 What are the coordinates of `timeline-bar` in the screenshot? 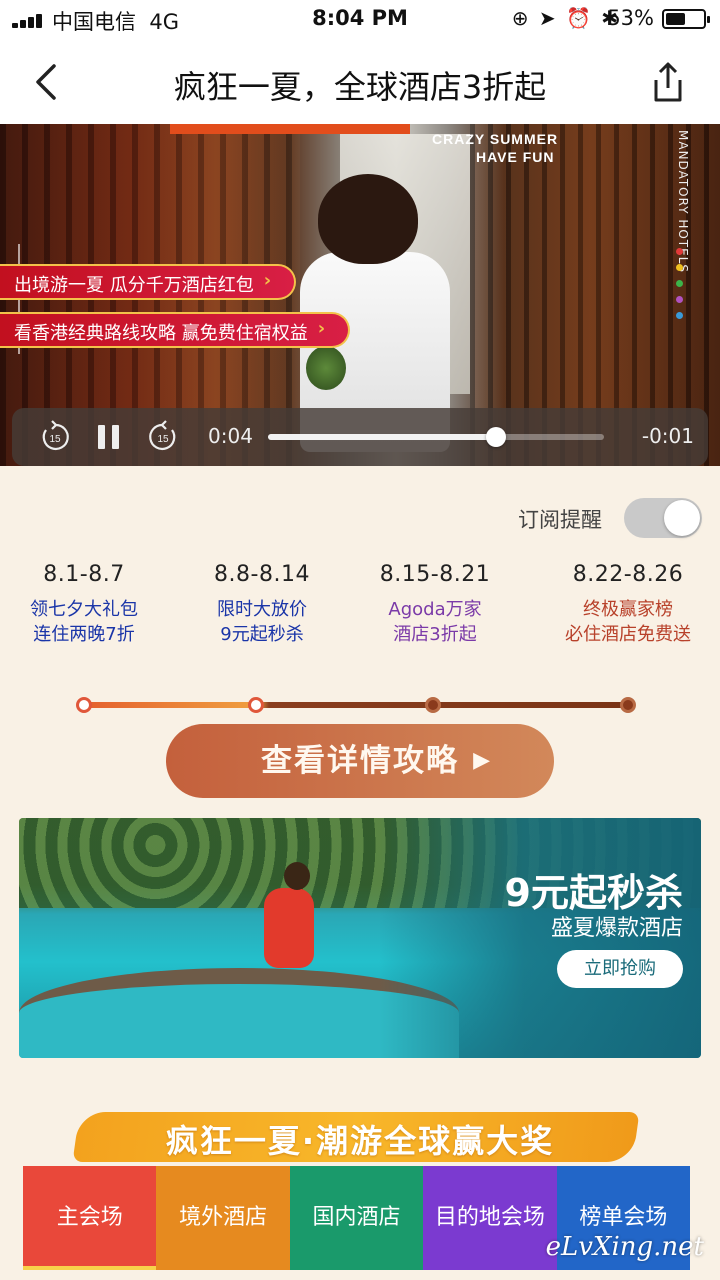 It's located at (356, 705).